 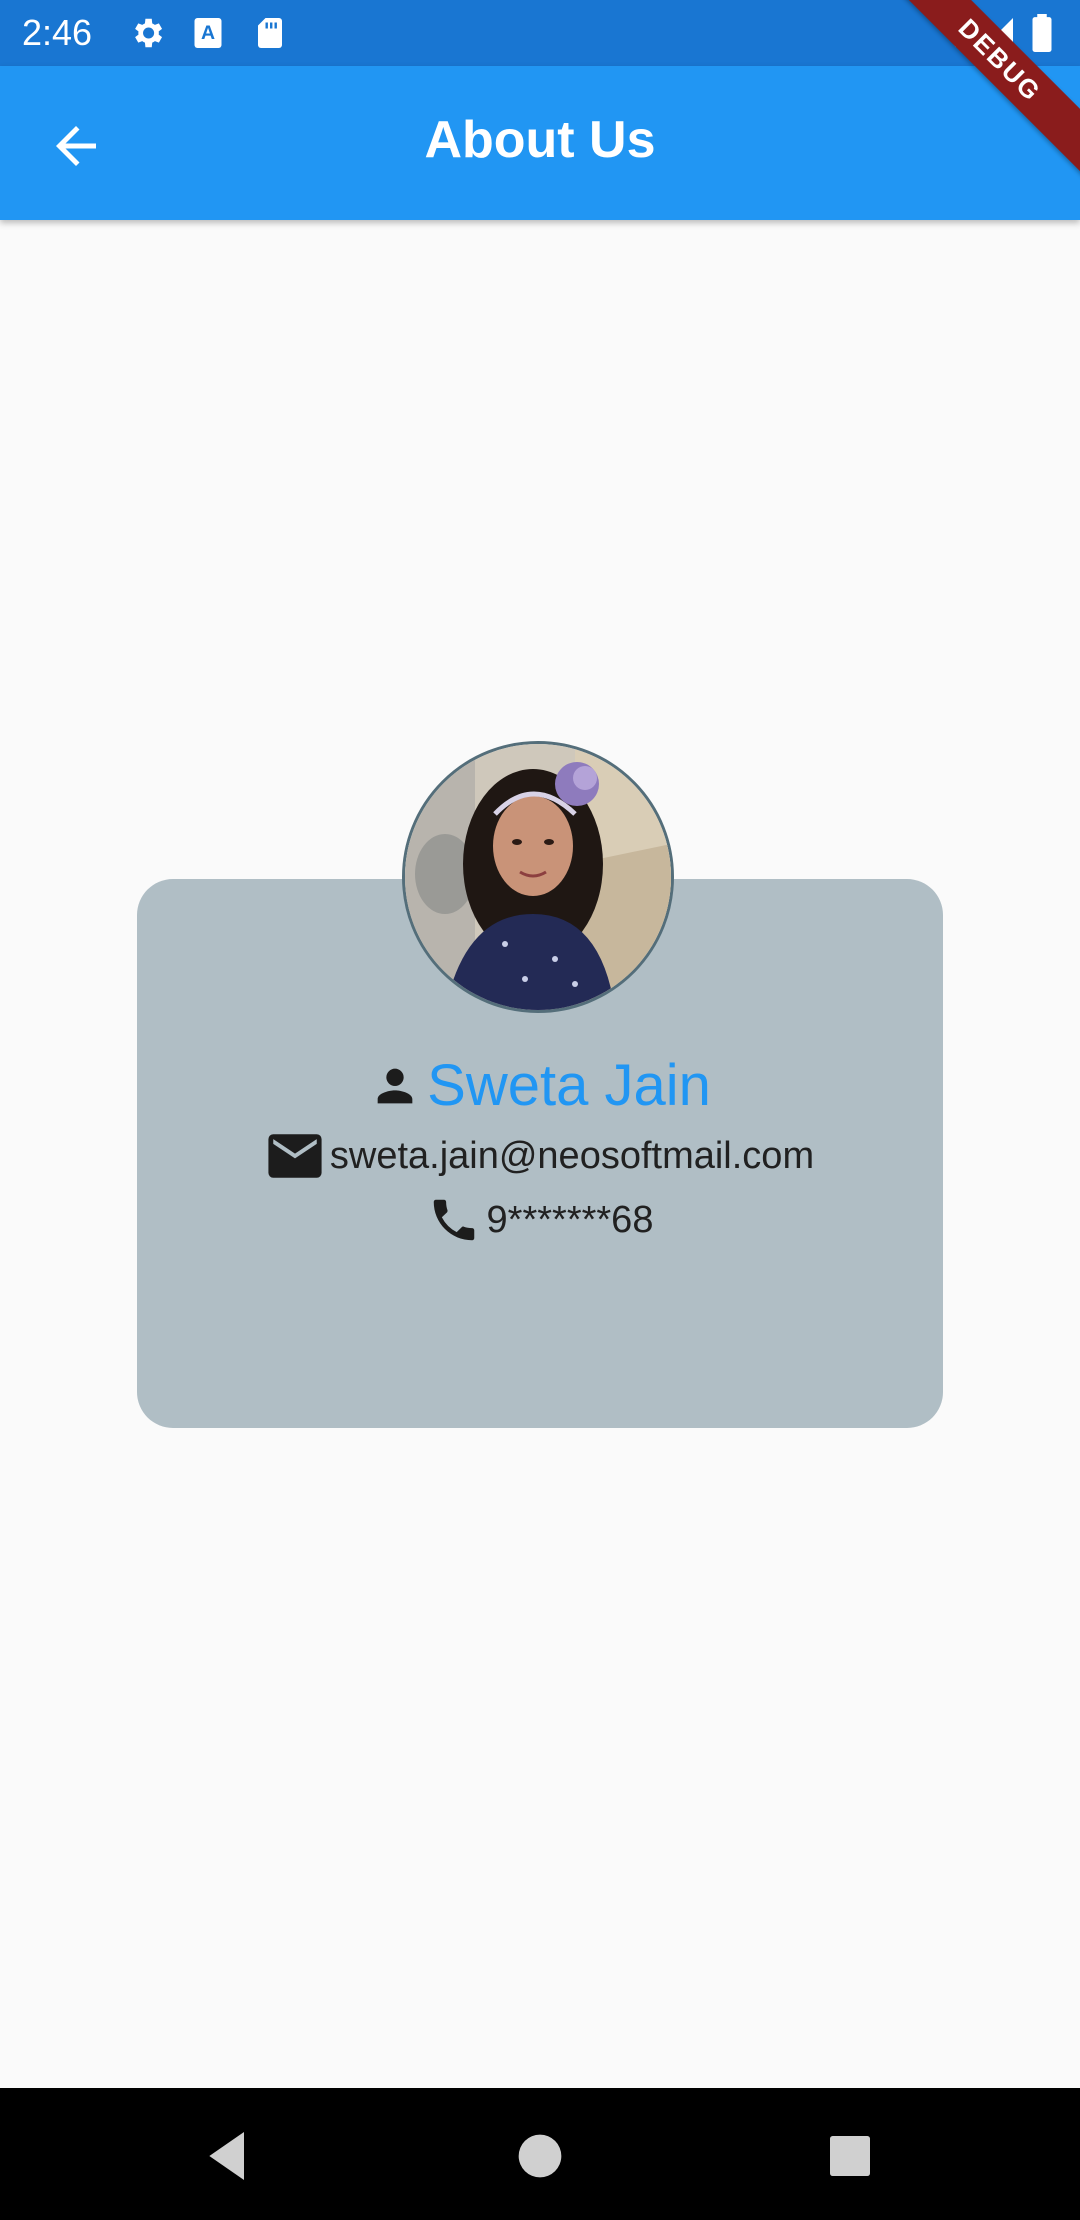 I want to click on battery-icon, so click(x=1042, y=35).